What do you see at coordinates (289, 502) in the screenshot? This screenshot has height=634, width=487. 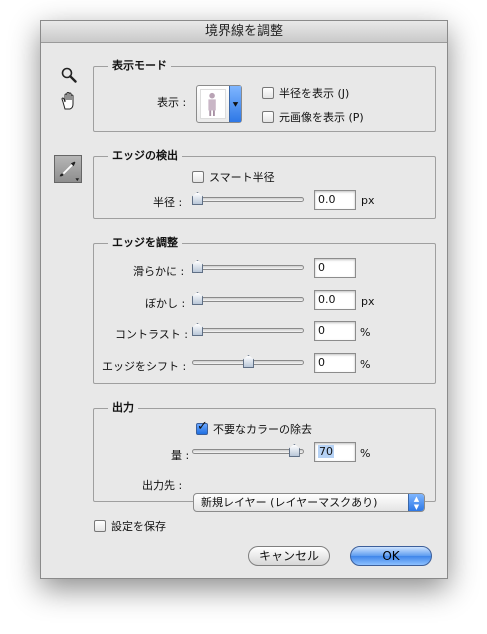 I see `output-to-value: 新規レイヤー (レイヤーマスクあり)` at bounding box center [289, 502].